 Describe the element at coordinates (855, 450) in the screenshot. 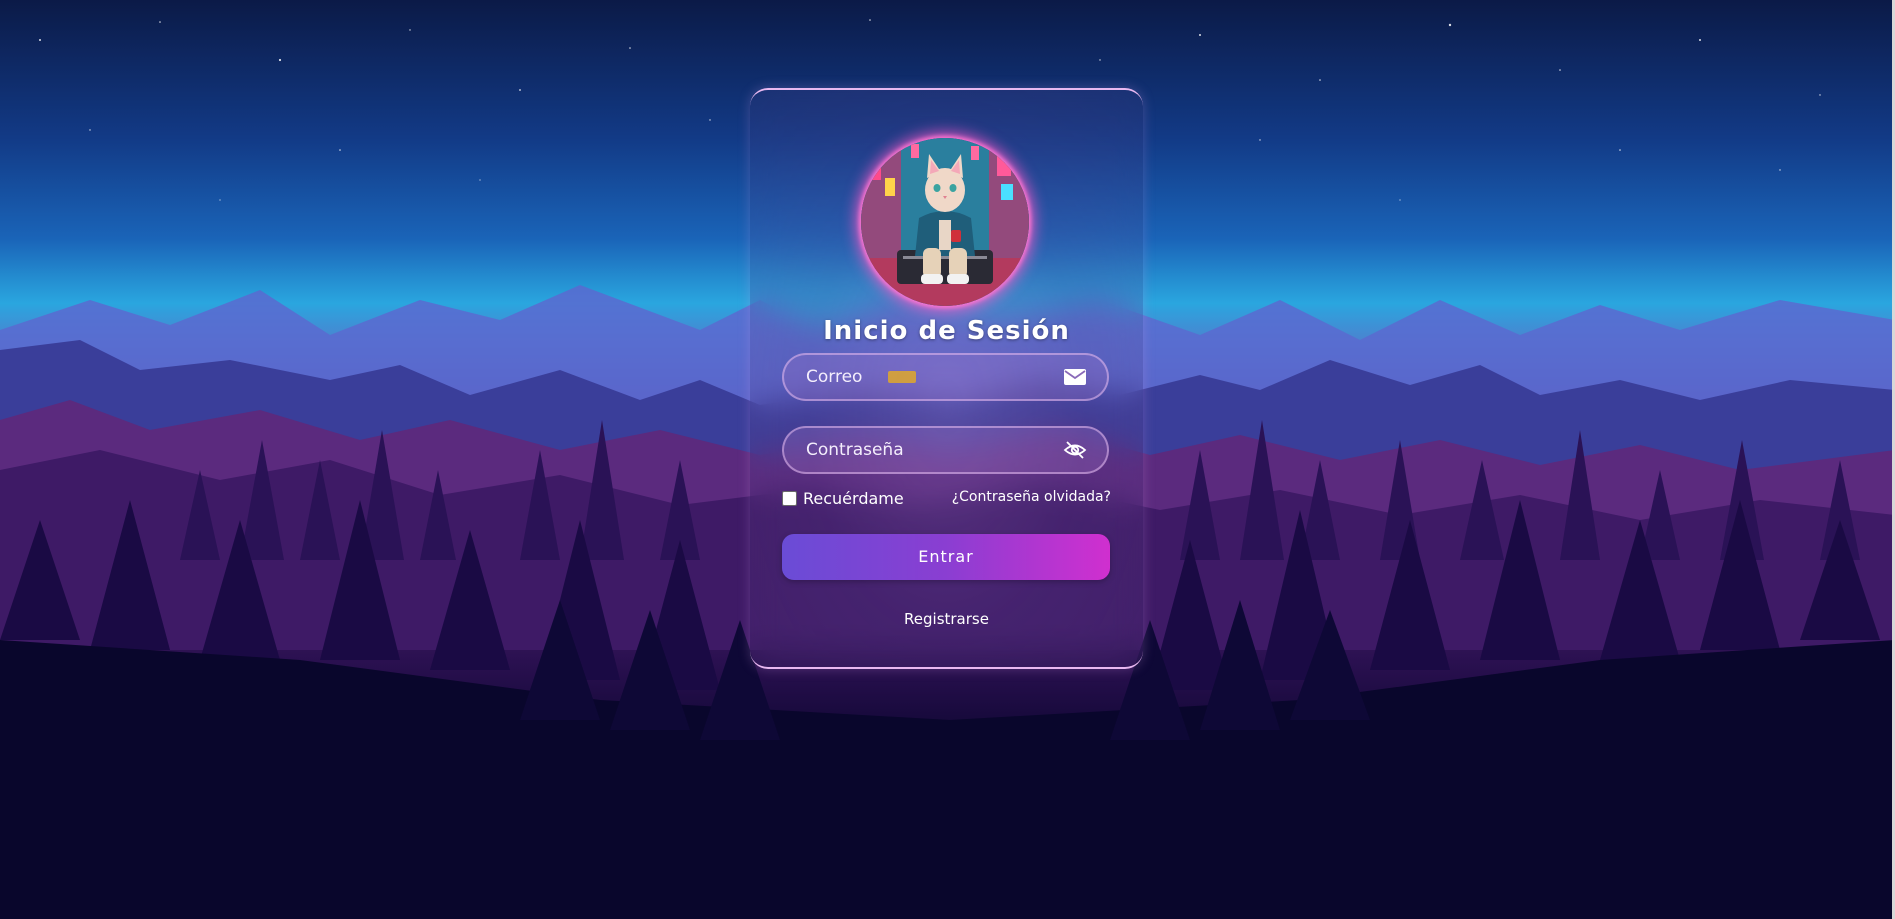

I see `password-field-placeholder: Contraseña` at that location.